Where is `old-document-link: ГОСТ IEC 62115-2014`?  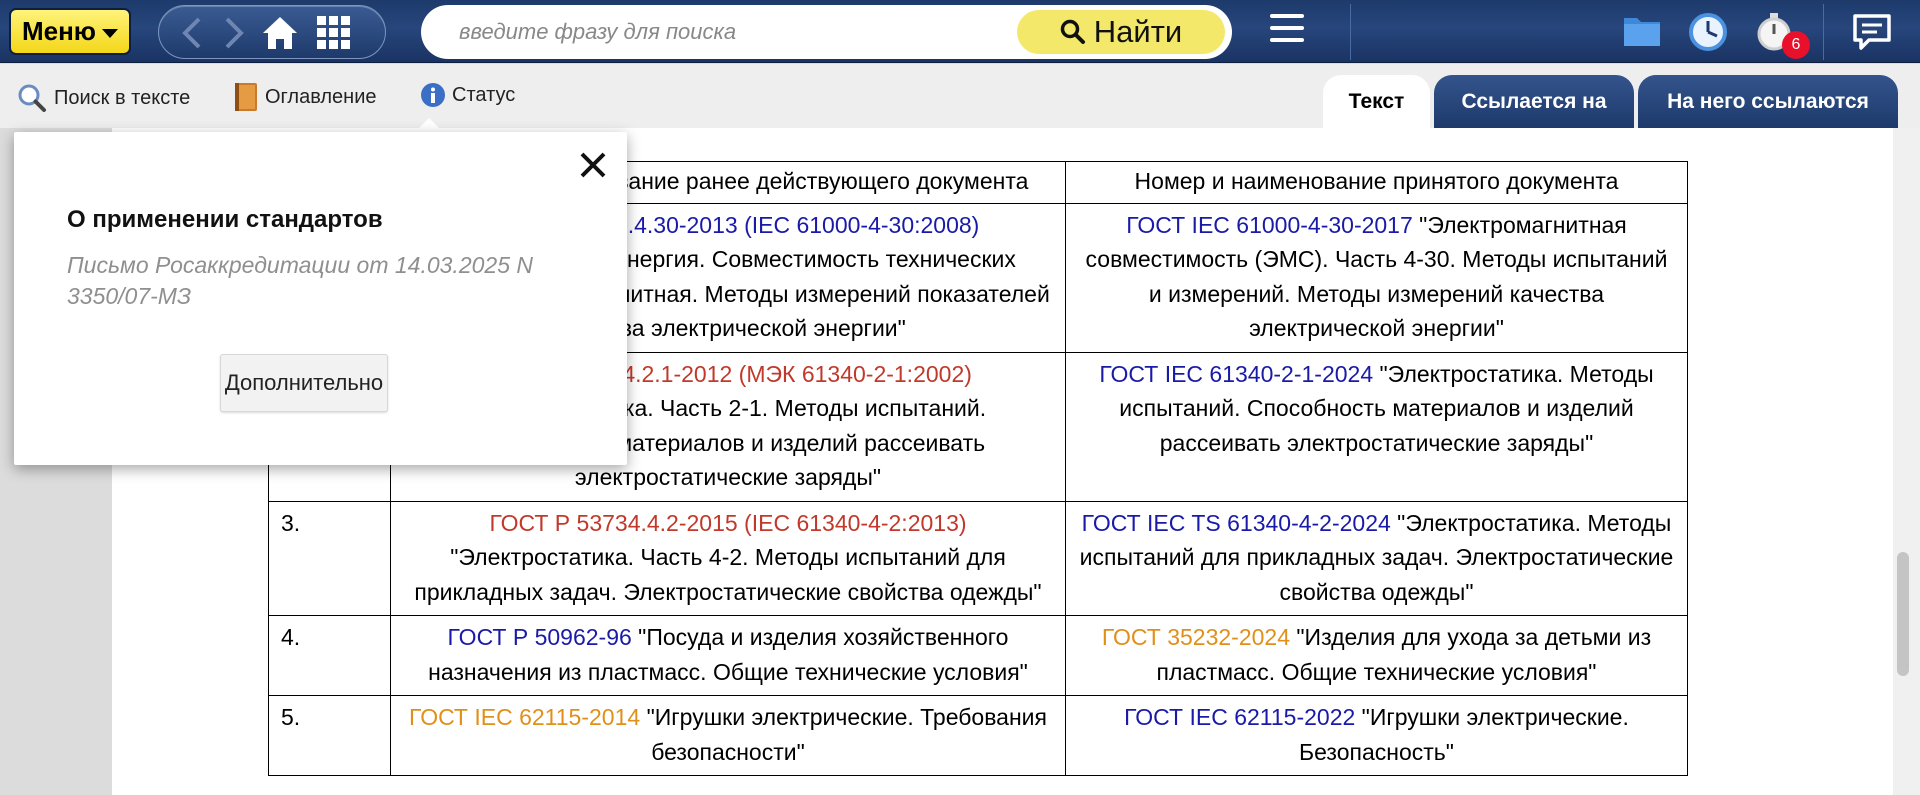
old-document-link: ГОСТ IEC 62115-2014 is located at coordinates (524, 717).